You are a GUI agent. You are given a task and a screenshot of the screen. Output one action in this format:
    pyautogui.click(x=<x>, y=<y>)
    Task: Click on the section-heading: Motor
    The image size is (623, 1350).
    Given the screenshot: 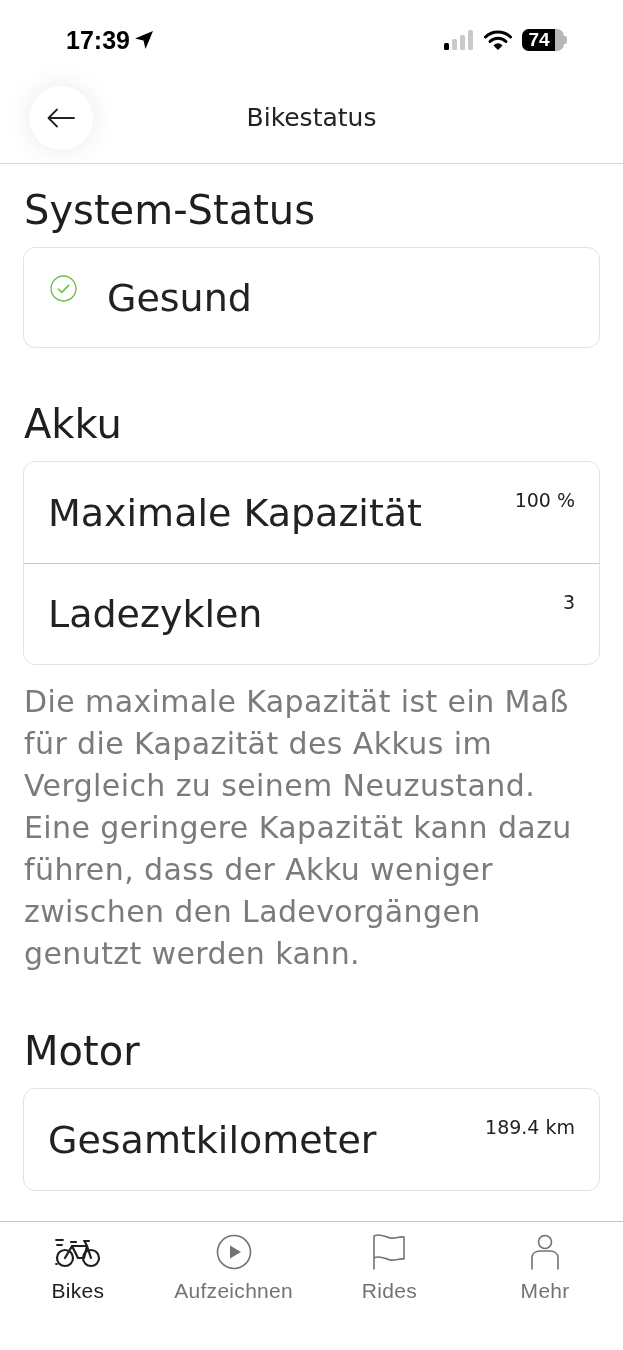 What is the action you would take?
    pyautogui.click(x=82, y=1051)
    